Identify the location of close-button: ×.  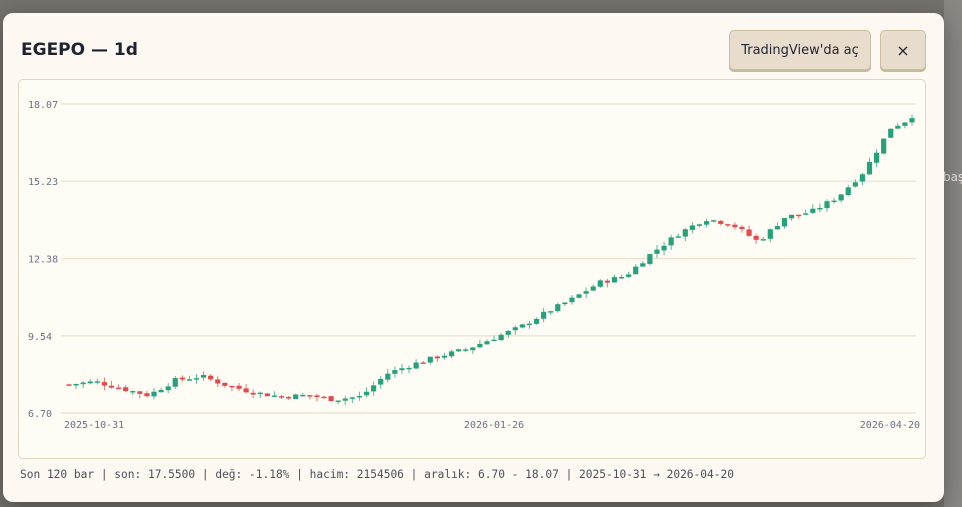
(903, 50).